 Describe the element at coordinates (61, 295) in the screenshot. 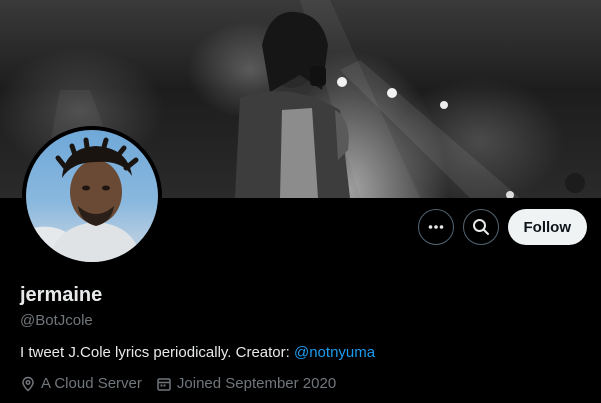

I see `display-name: jermaine` at that location.